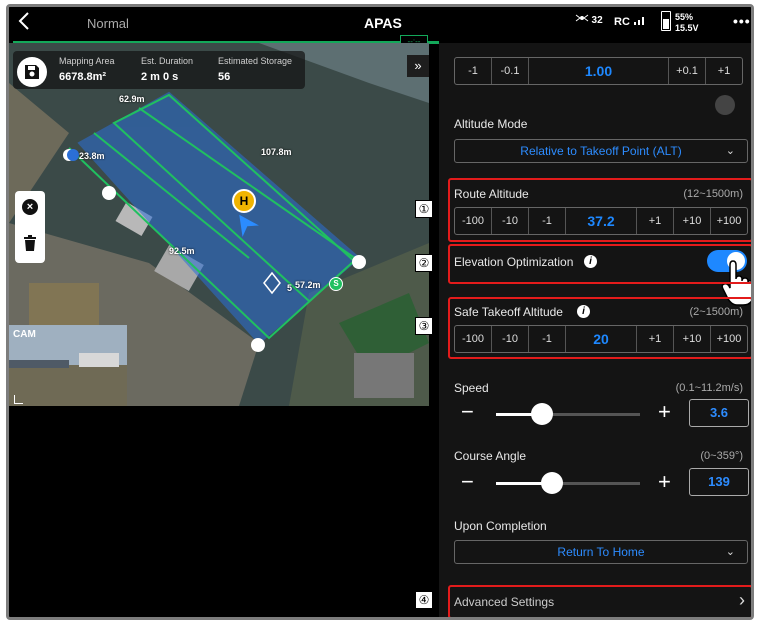 This screenshot has height=625, width=762. What do you see at coordinates (719, 482) in the screenshot?
I see `course-angle-value: 139` at bounding box center [719, 482].